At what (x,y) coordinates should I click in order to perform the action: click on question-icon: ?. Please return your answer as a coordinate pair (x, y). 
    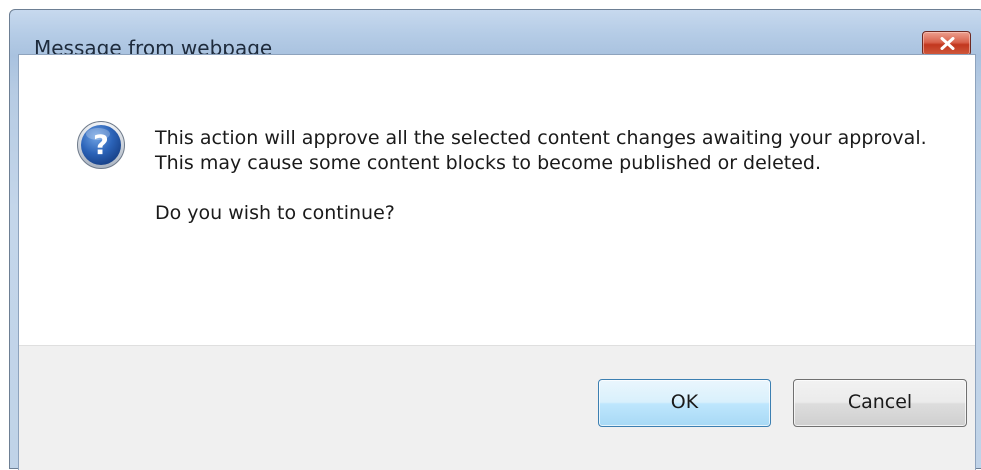
    Looking at the image, I should click on (101, 145).